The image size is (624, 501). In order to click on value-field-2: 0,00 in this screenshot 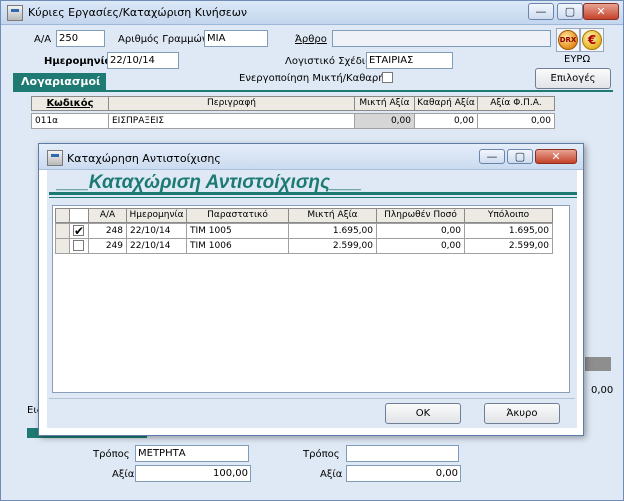, I will do `click(403, 473)`.